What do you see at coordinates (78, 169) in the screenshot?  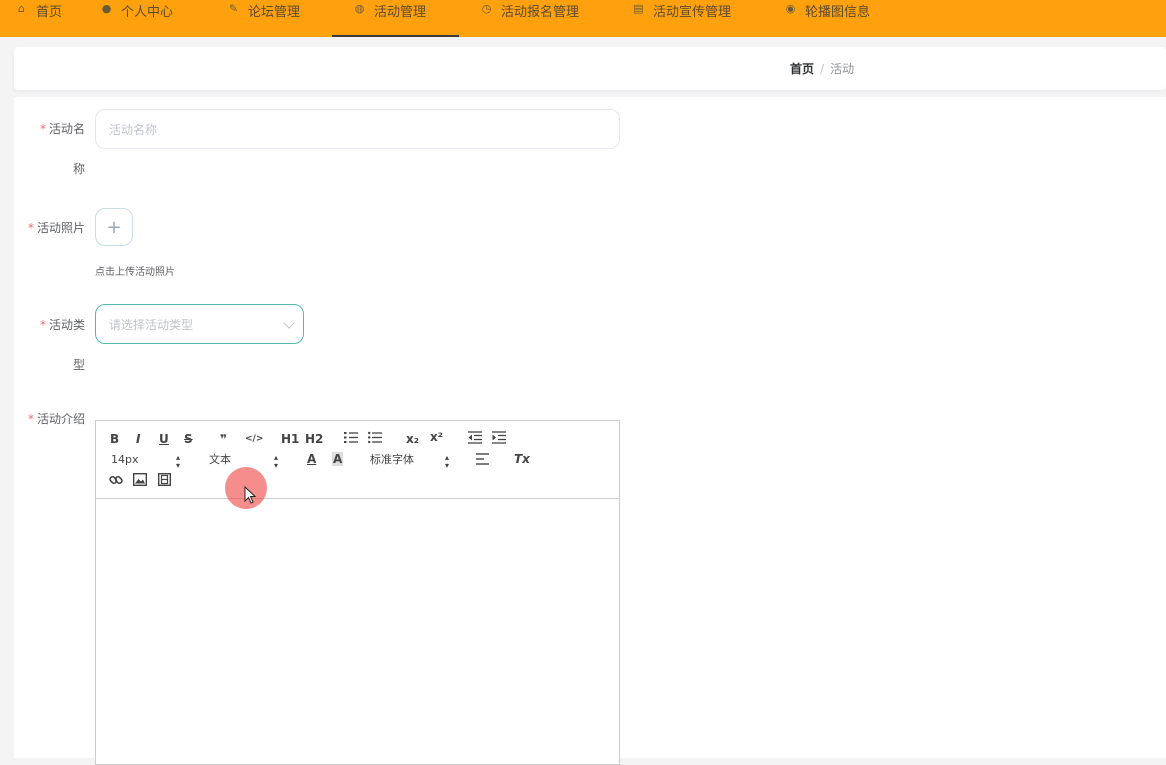 I see `name-label-line2: 称` at bounding box center [78, 169].